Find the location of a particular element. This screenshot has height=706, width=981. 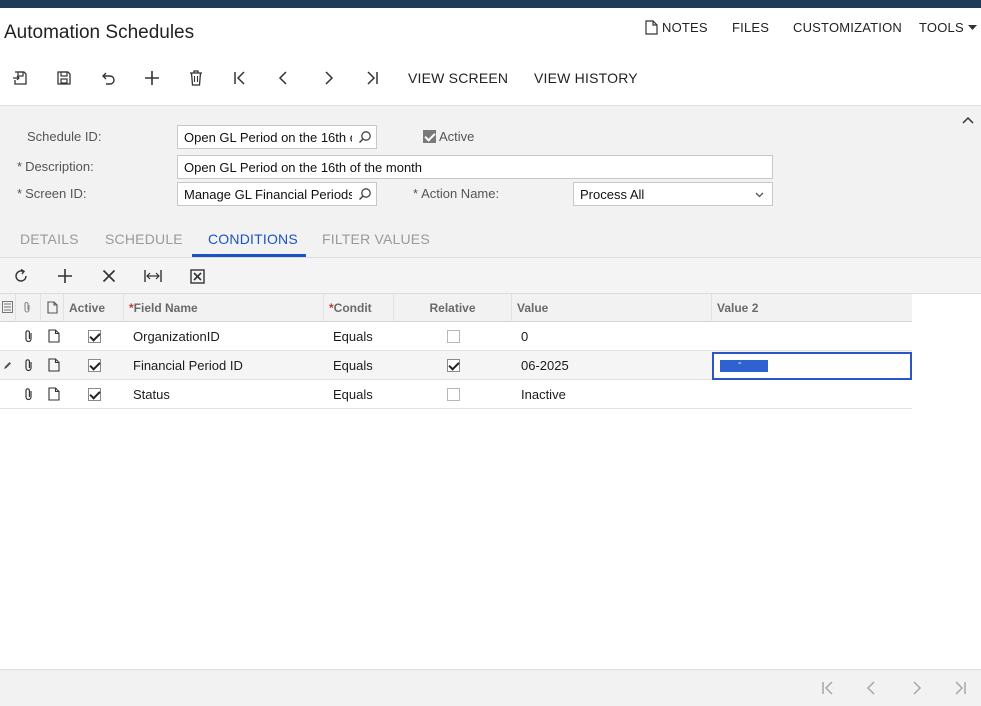

col-relative: Relative is located at coordinates (453, 308).